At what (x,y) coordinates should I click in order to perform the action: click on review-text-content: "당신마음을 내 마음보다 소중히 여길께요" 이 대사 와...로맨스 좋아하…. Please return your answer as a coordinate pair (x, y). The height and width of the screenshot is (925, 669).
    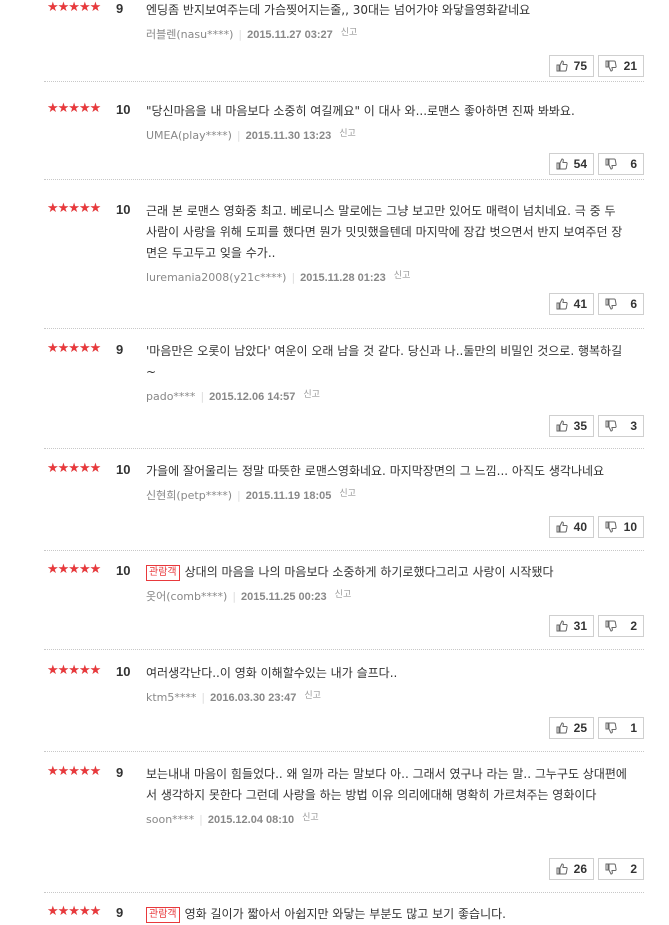
    Looking at the image, I should click on (360, 111).